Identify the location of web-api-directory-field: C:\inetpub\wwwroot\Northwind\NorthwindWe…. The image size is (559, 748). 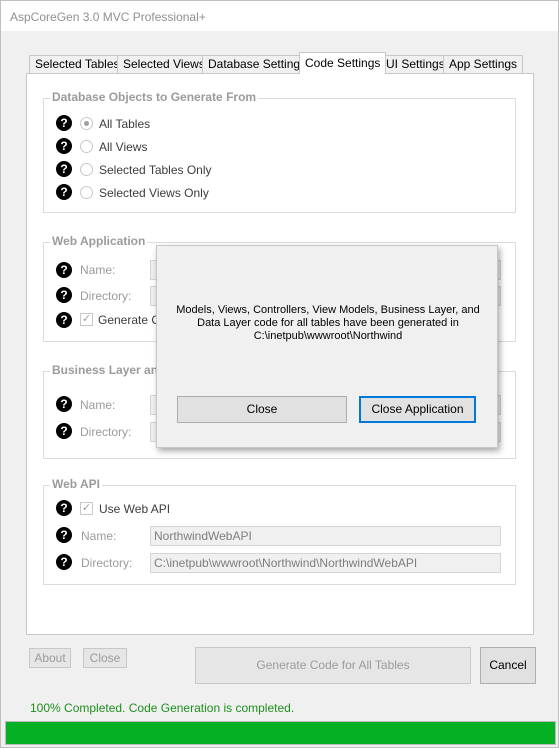
(325, 563).